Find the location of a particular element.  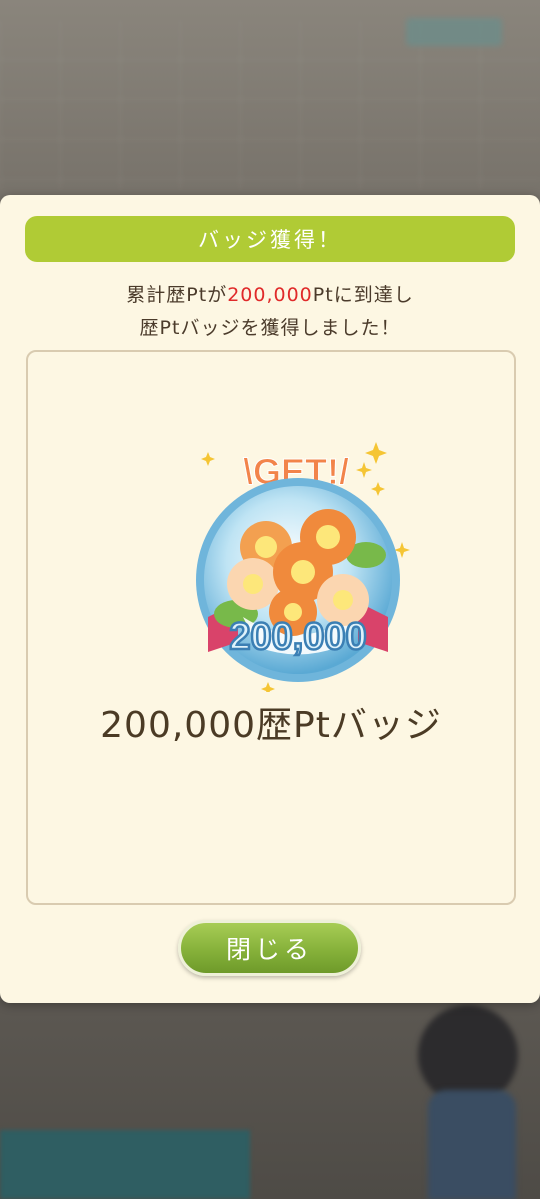

dialog-message: 累計歴Ptが200,000Ptに到達し 歴Ptバッジを獲得しました！ is located at coordinates (270, 312).